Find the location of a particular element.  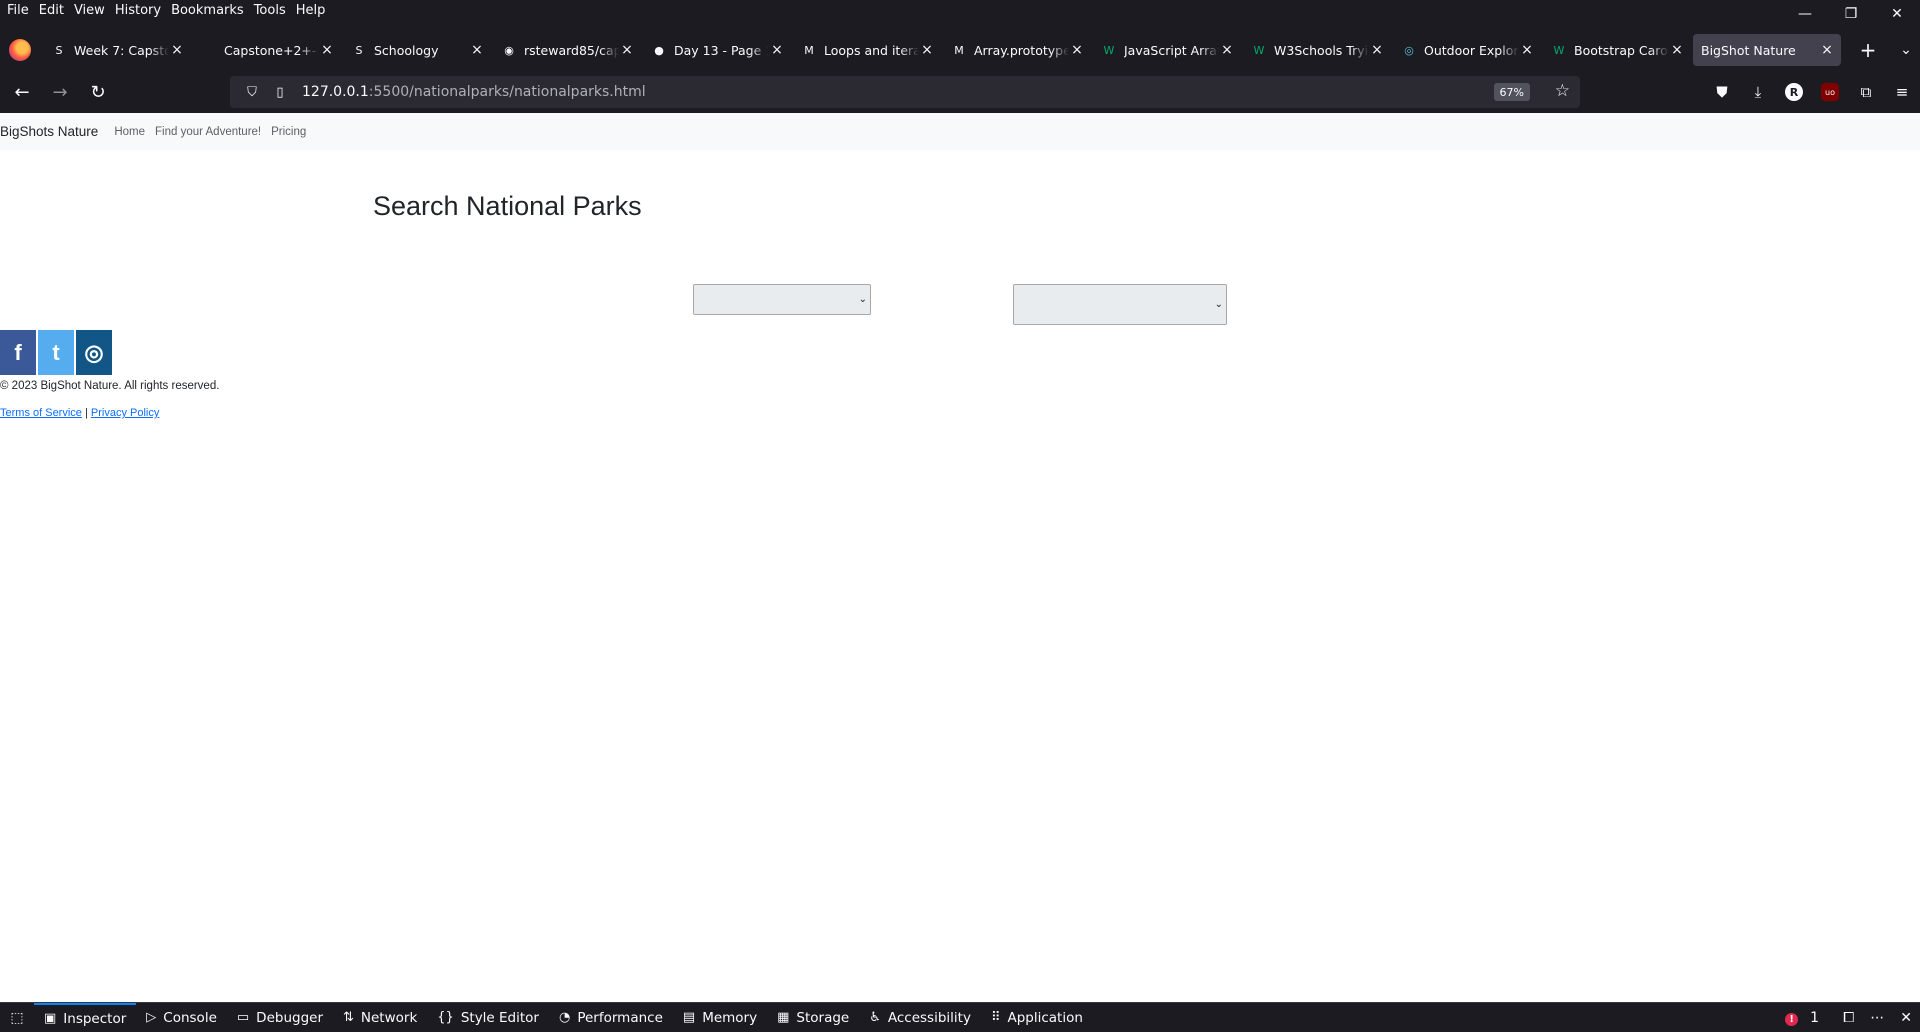

menu-history: History is located at coordinates (138, 10).